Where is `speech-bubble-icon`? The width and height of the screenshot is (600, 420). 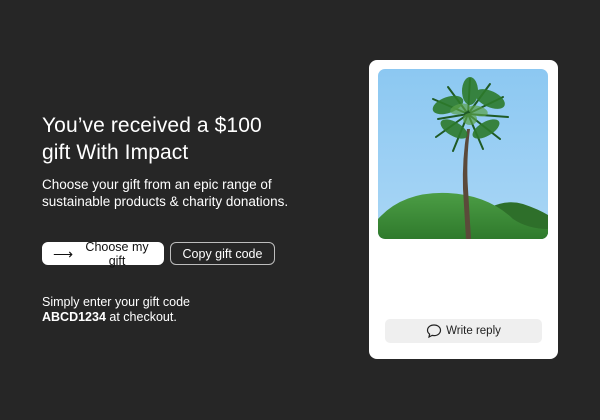
speech-bubble-icon is located at coordinates (434, 331).